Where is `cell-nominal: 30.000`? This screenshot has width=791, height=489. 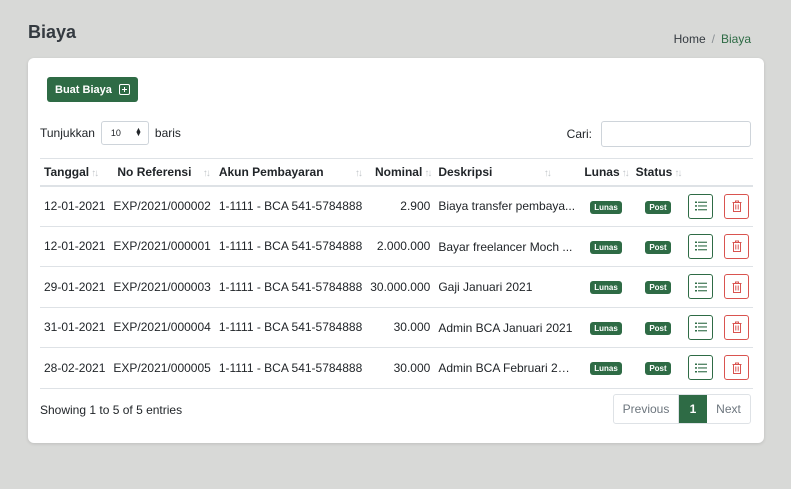 cell-nominal: 30.000 is located at coordinates (400, 327).